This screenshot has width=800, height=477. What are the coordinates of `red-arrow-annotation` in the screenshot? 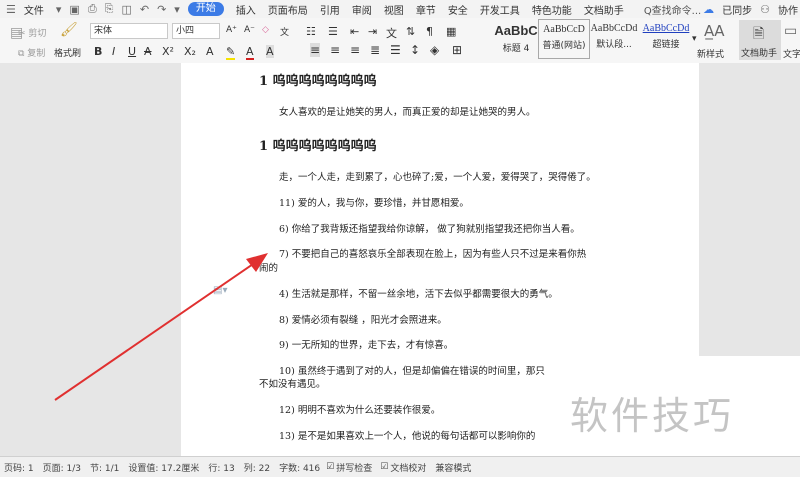 It's located at (161, 327).